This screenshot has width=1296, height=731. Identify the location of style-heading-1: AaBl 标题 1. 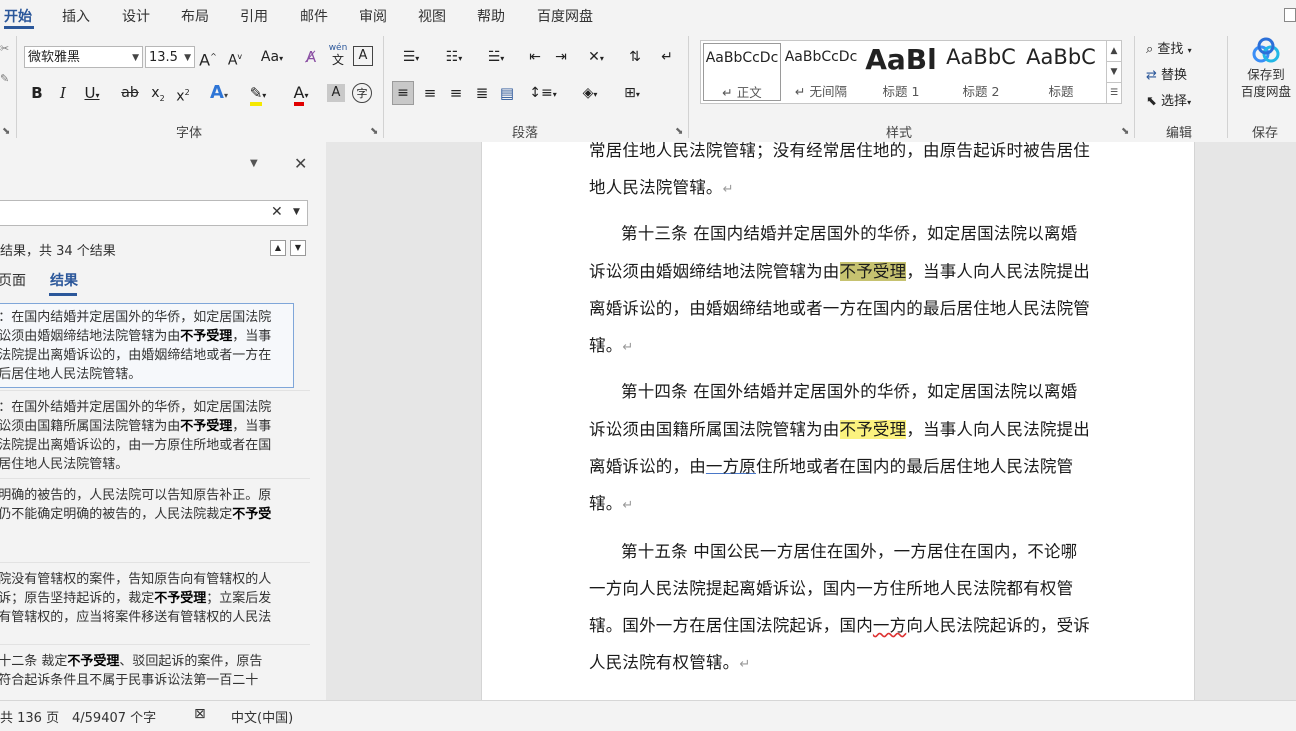
(901, 71).